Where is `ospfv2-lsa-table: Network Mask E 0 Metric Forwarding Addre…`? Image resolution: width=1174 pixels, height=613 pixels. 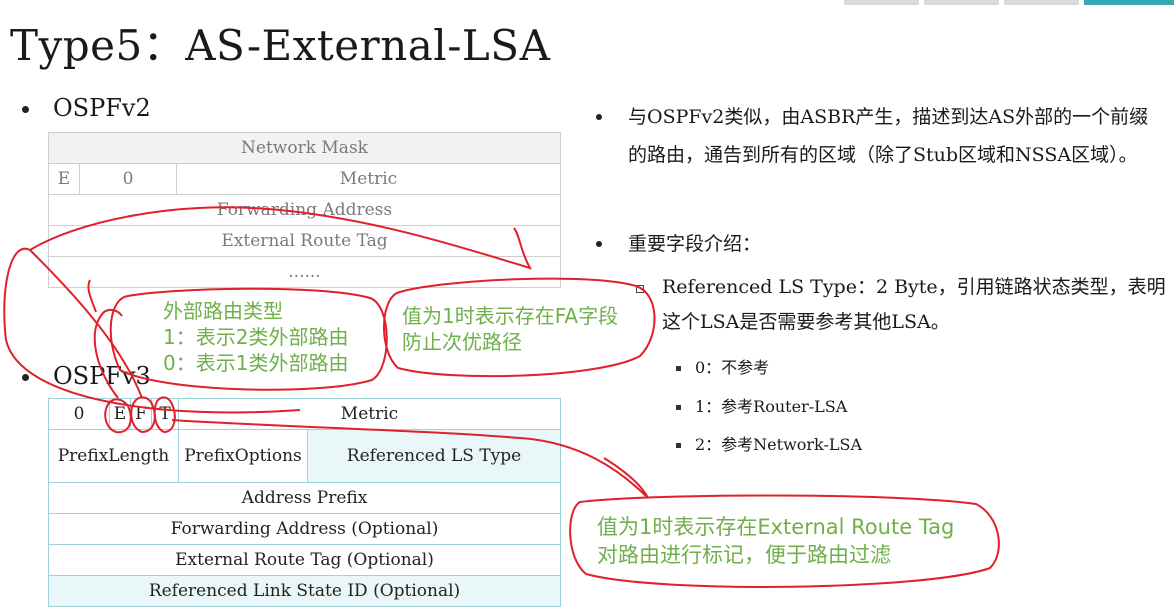
ospfv2-lsa-table: Network Mask E 0 Metric Forwarding Addre… is located at coordinates (304, 210).